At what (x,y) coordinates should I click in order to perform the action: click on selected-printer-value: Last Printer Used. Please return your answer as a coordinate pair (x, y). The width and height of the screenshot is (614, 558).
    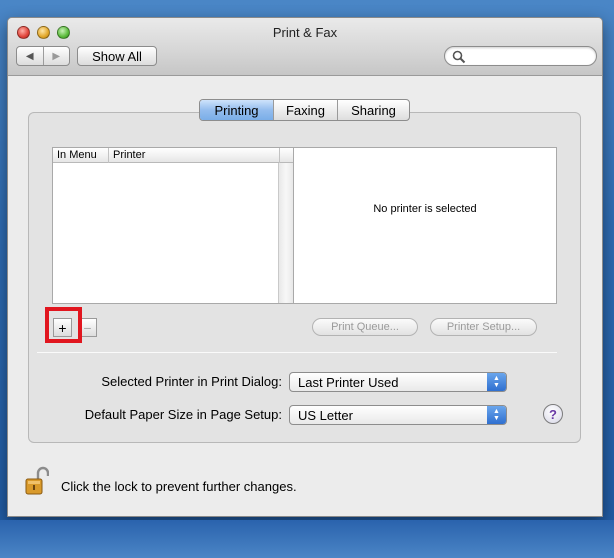
    Looking at the image, I should click on (348, 382).